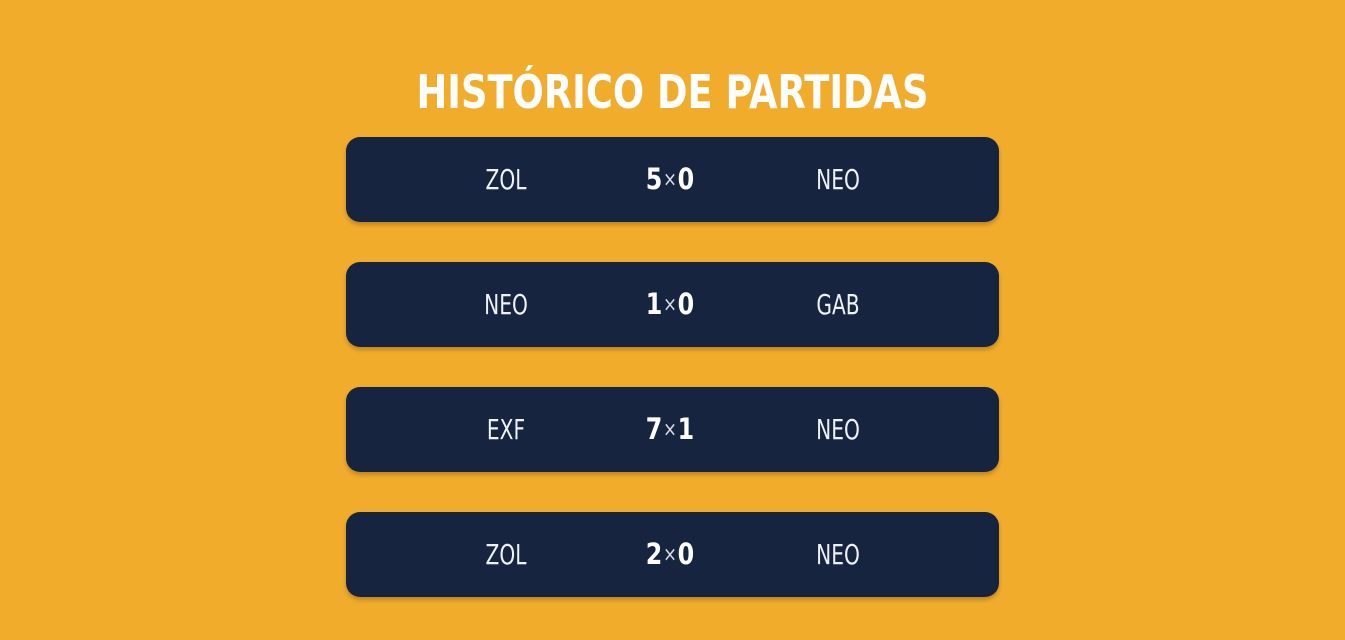 The image size is (1345, 640). Describe the element at coordinates (672, 91) in the screenshot. I see `page-title: HISTÓRICO DE PARTIDAS` at that location.